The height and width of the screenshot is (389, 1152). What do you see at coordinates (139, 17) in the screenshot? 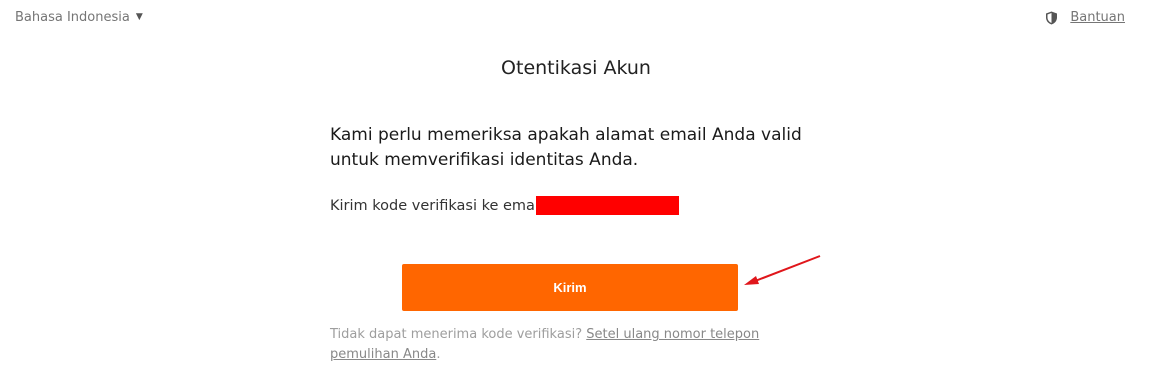
I see `caret-down-icon: ▼` at bounding box center [139, 17].